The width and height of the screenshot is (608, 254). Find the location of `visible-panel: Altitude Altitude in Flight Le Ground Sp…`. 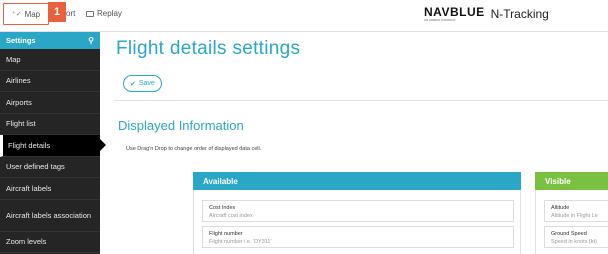

visible-panel: Altitude Altitude in Flight Le Ground Sp… is located at coordinates (571, 222).